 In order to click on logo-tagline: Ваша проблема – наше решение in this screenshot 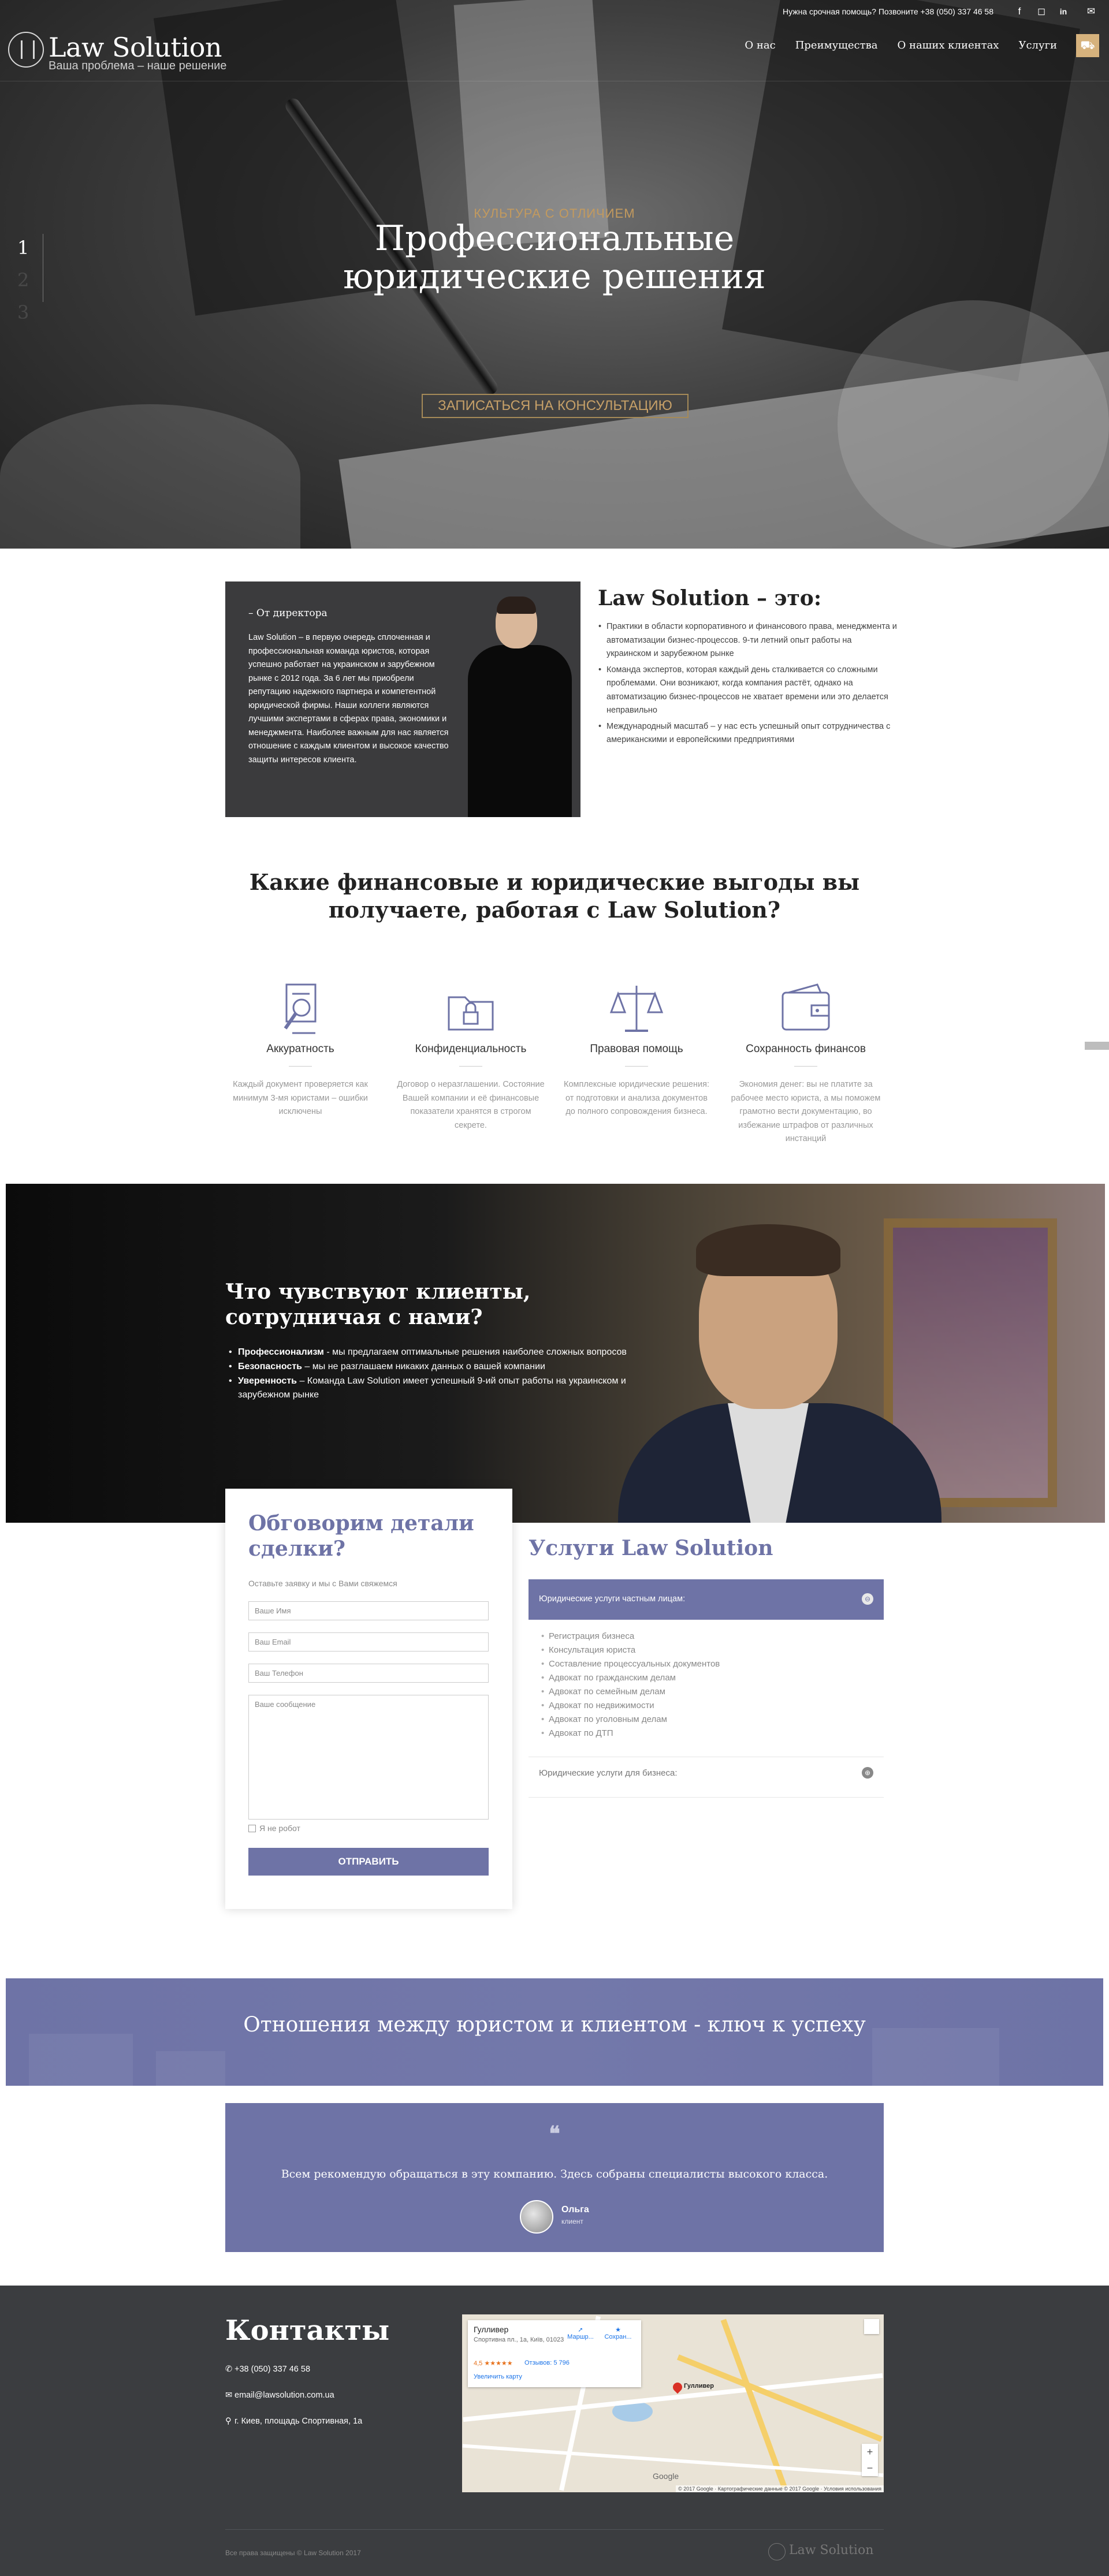, I will do `click(138, 65)`.